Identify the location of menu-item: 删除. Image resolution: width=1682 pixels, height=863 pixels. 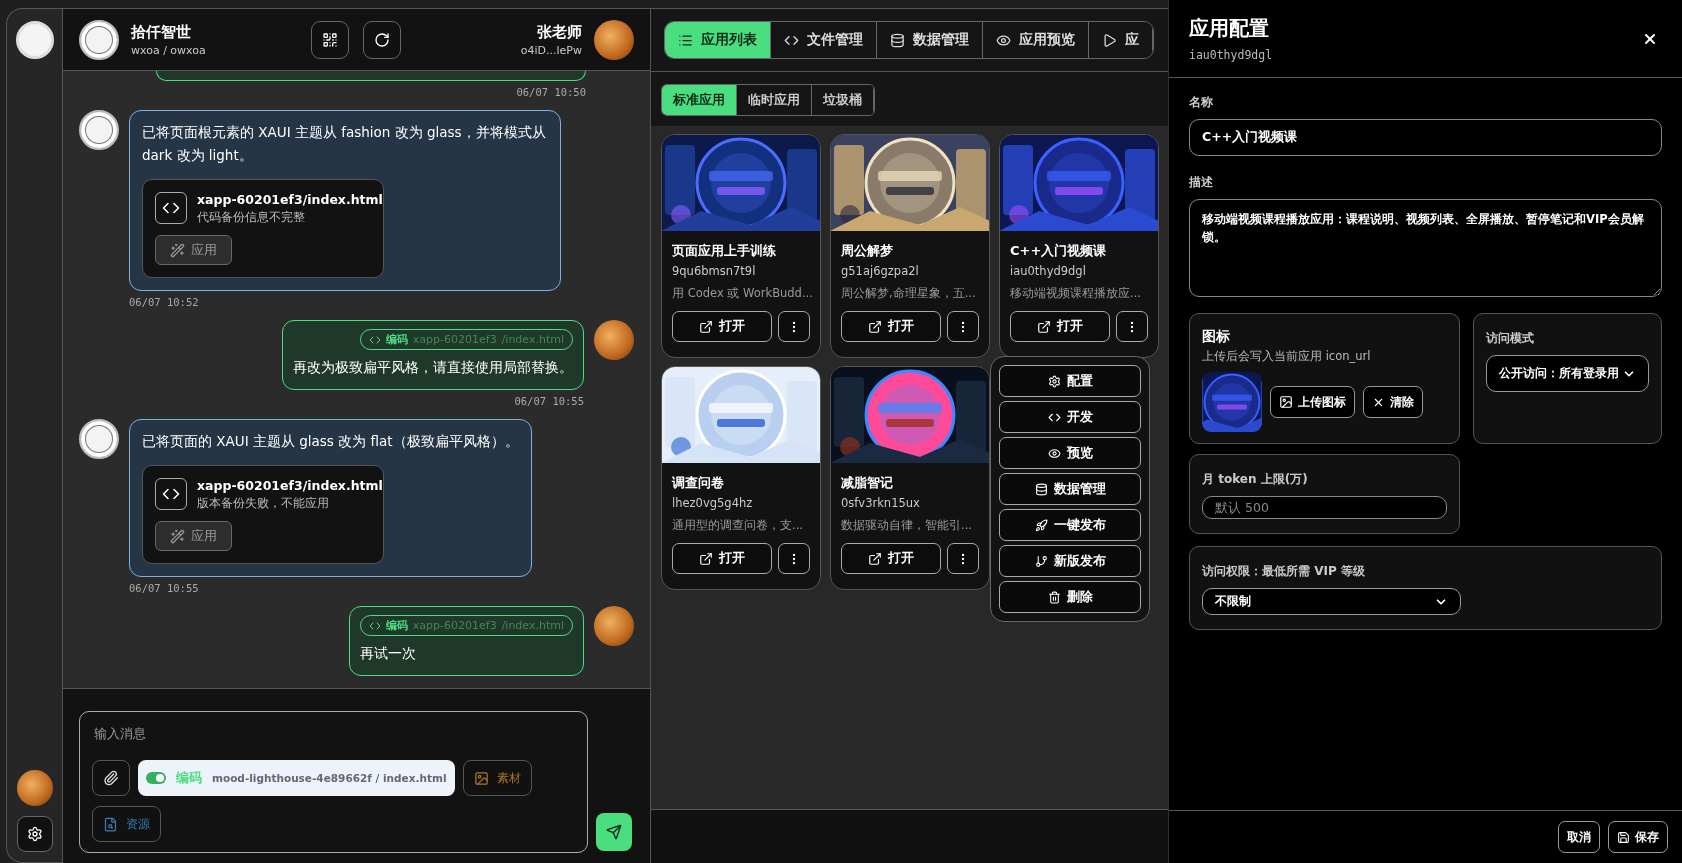
(1070, 597).